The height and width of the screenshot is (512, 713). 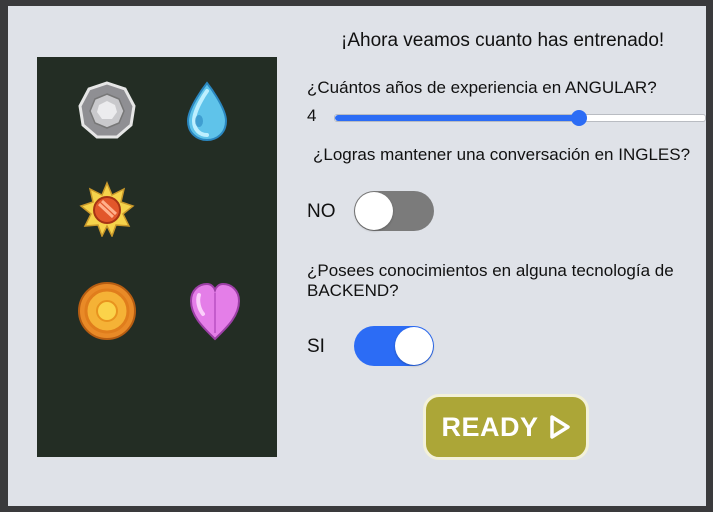 What do you see at coordinates (394, 346) in the screenshot?
I see `backend-toggle` at bounding box center [394, 346].